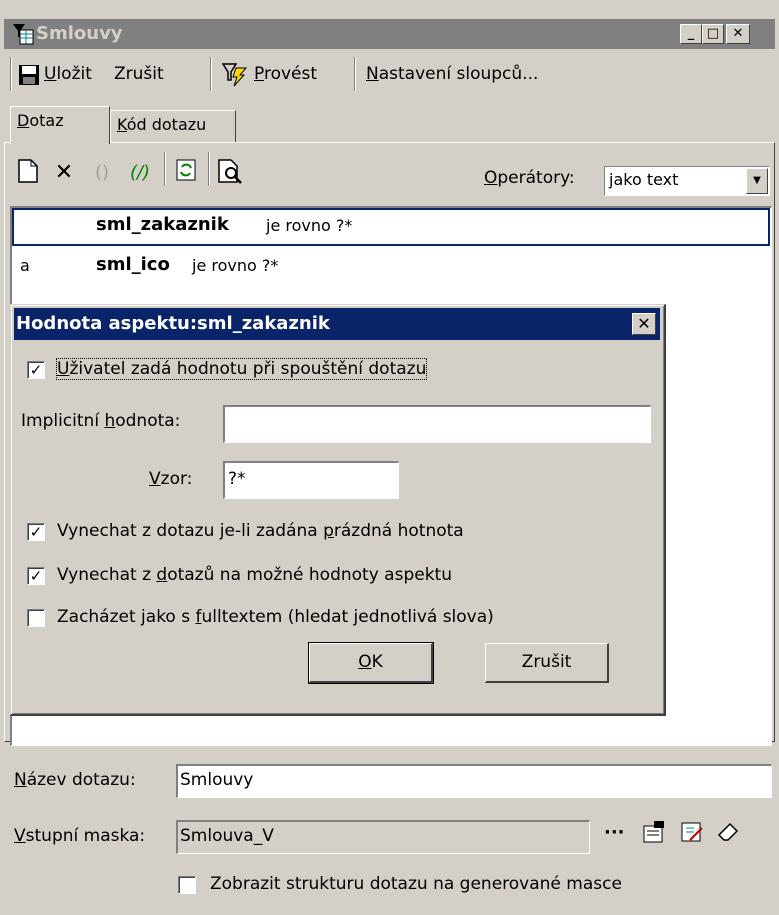 The height and width of the screenshot is (915, 779). Describe the element at coordinates (398, 531) in the screenshot. I see `omit-empty-post: rázdná hotnota` at that location.